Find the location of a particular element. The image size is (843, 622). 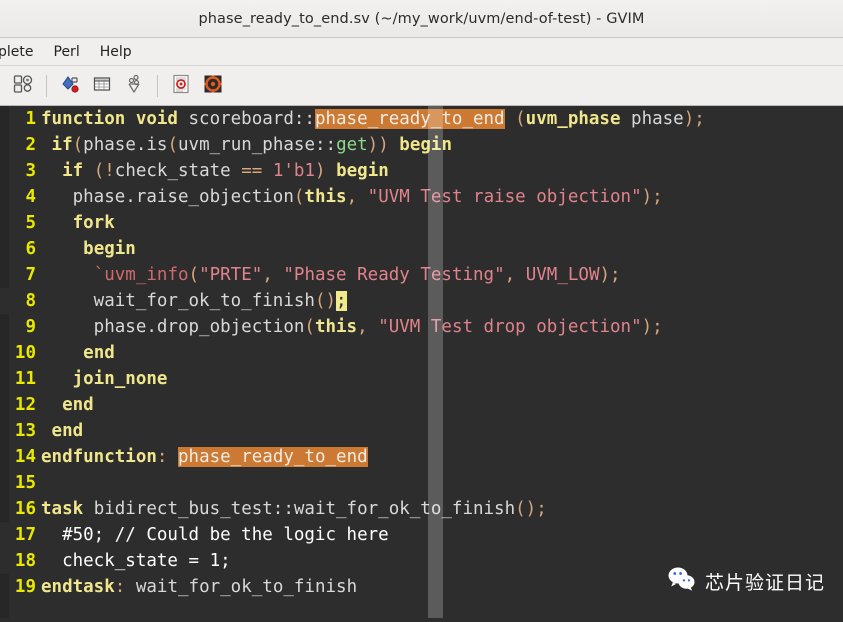

help-page-button is located at coordinates (181, 86).